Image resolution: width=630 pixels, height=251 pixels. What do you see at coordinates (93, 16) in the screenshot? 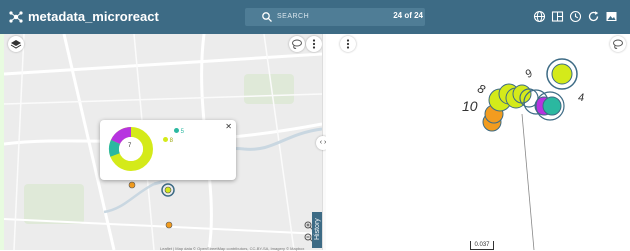
I see `app-title: metadata_microreact` at bounding box center [93, 16].